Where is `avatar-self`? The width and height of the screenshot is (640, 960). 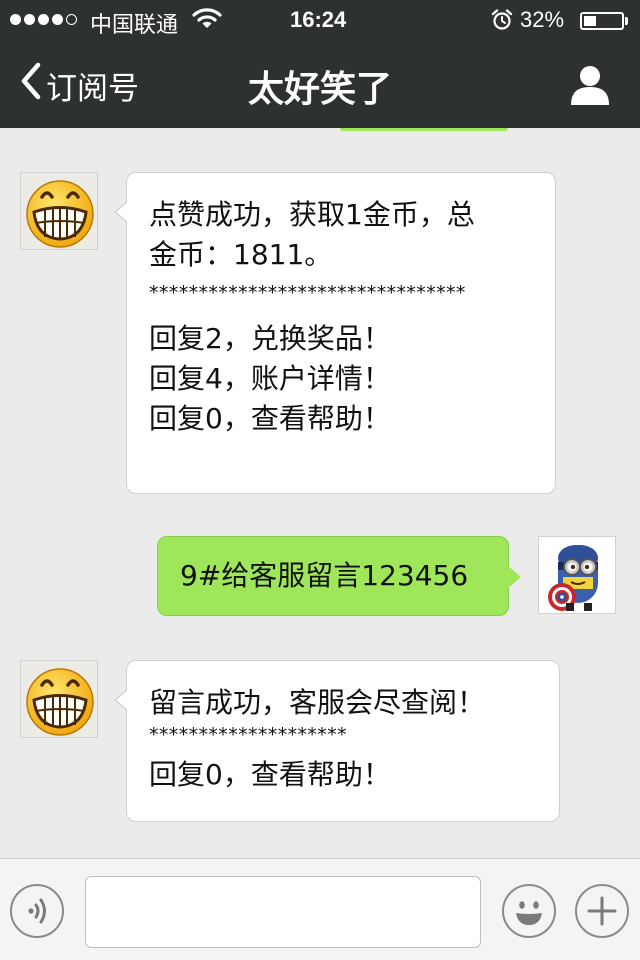 avatar-self is located at coordinates (577, 575).